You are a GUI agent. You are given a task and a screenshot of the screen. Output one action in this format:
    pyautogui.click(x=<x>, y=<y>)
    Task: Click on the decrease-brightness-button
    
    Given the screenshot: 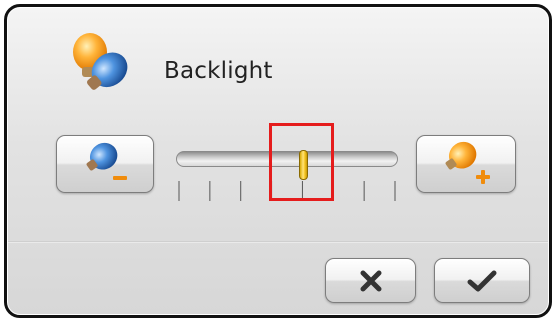 What is the action you would take?
    pyautogui.click(x=105, y=164)
    